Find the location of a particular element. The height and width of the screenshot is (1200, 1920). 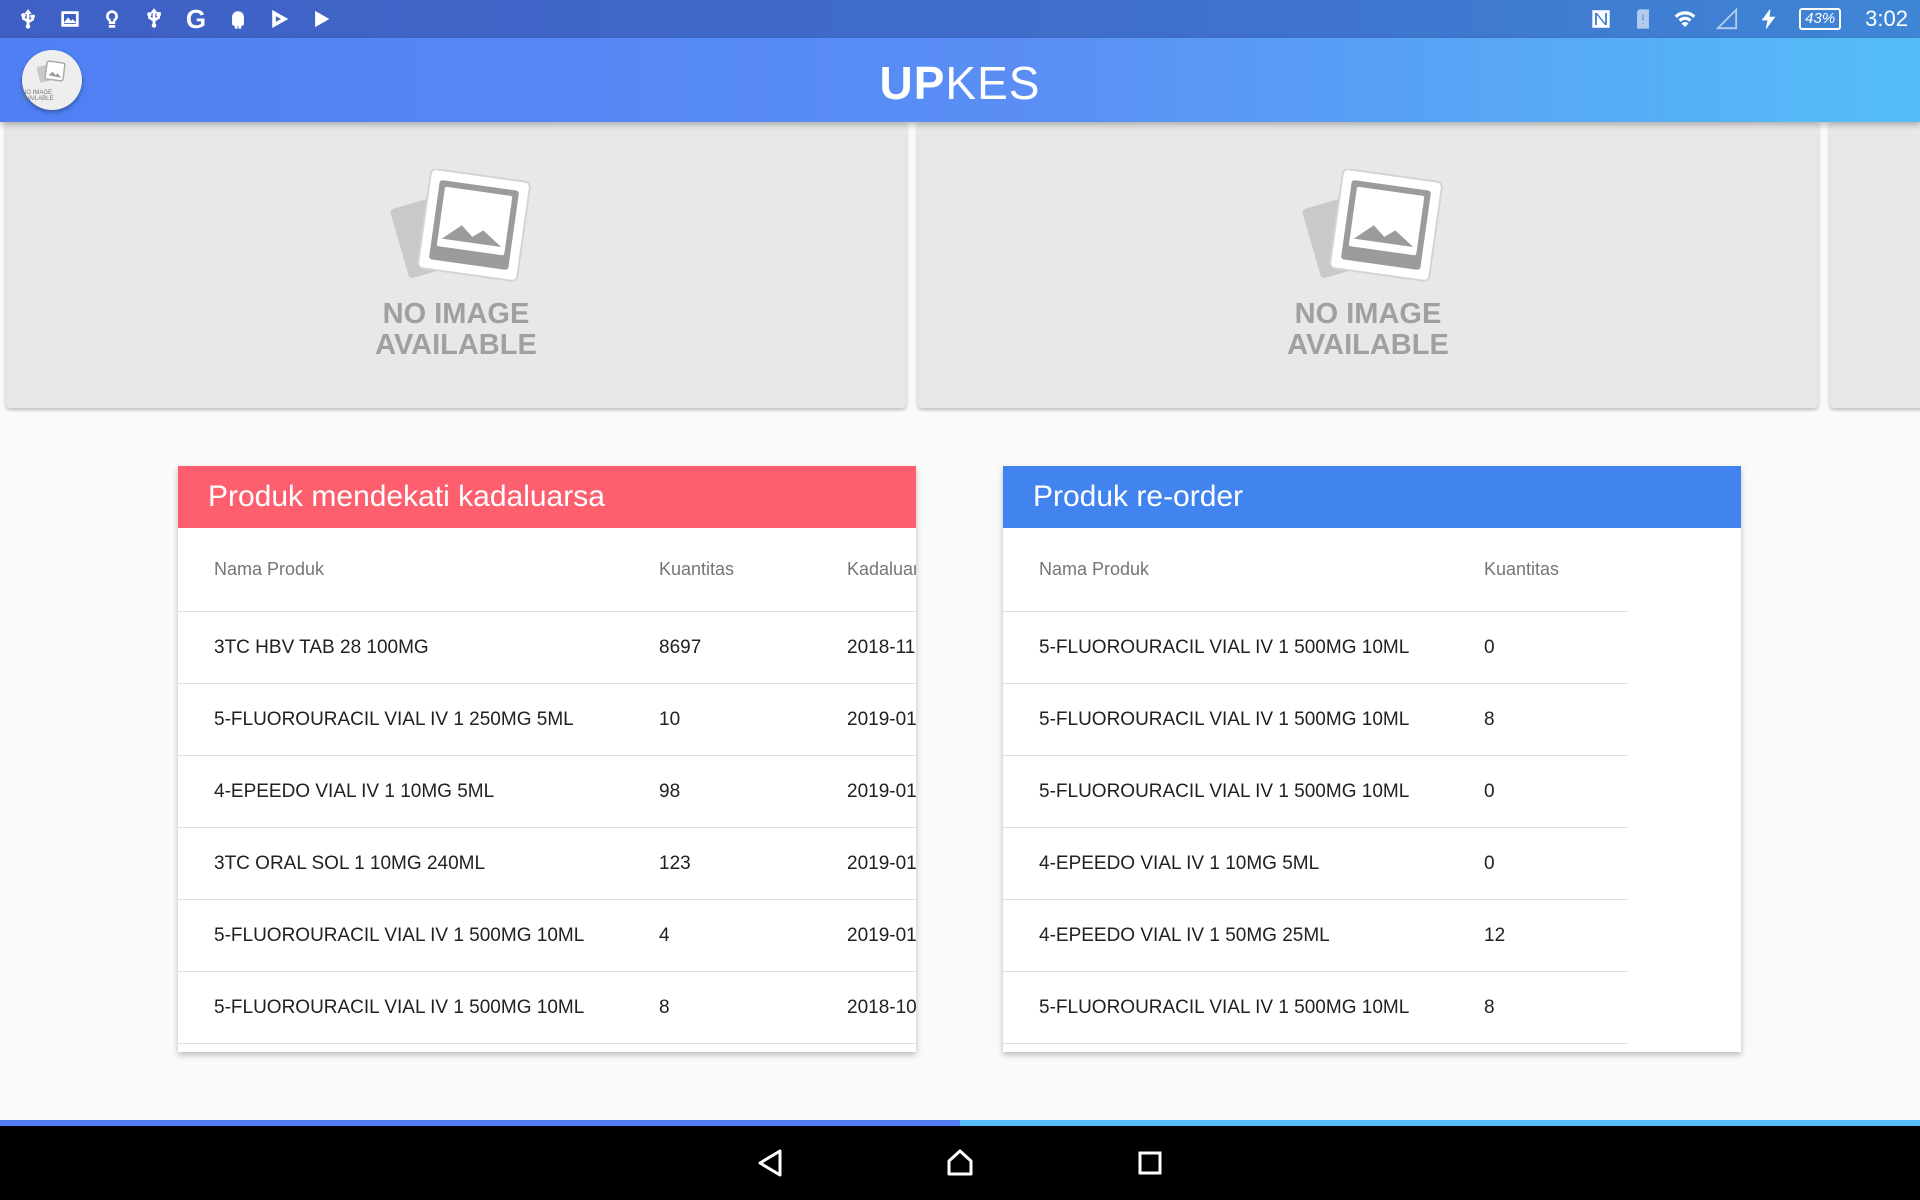

charging-icon is located at coordinates (1769, 19).